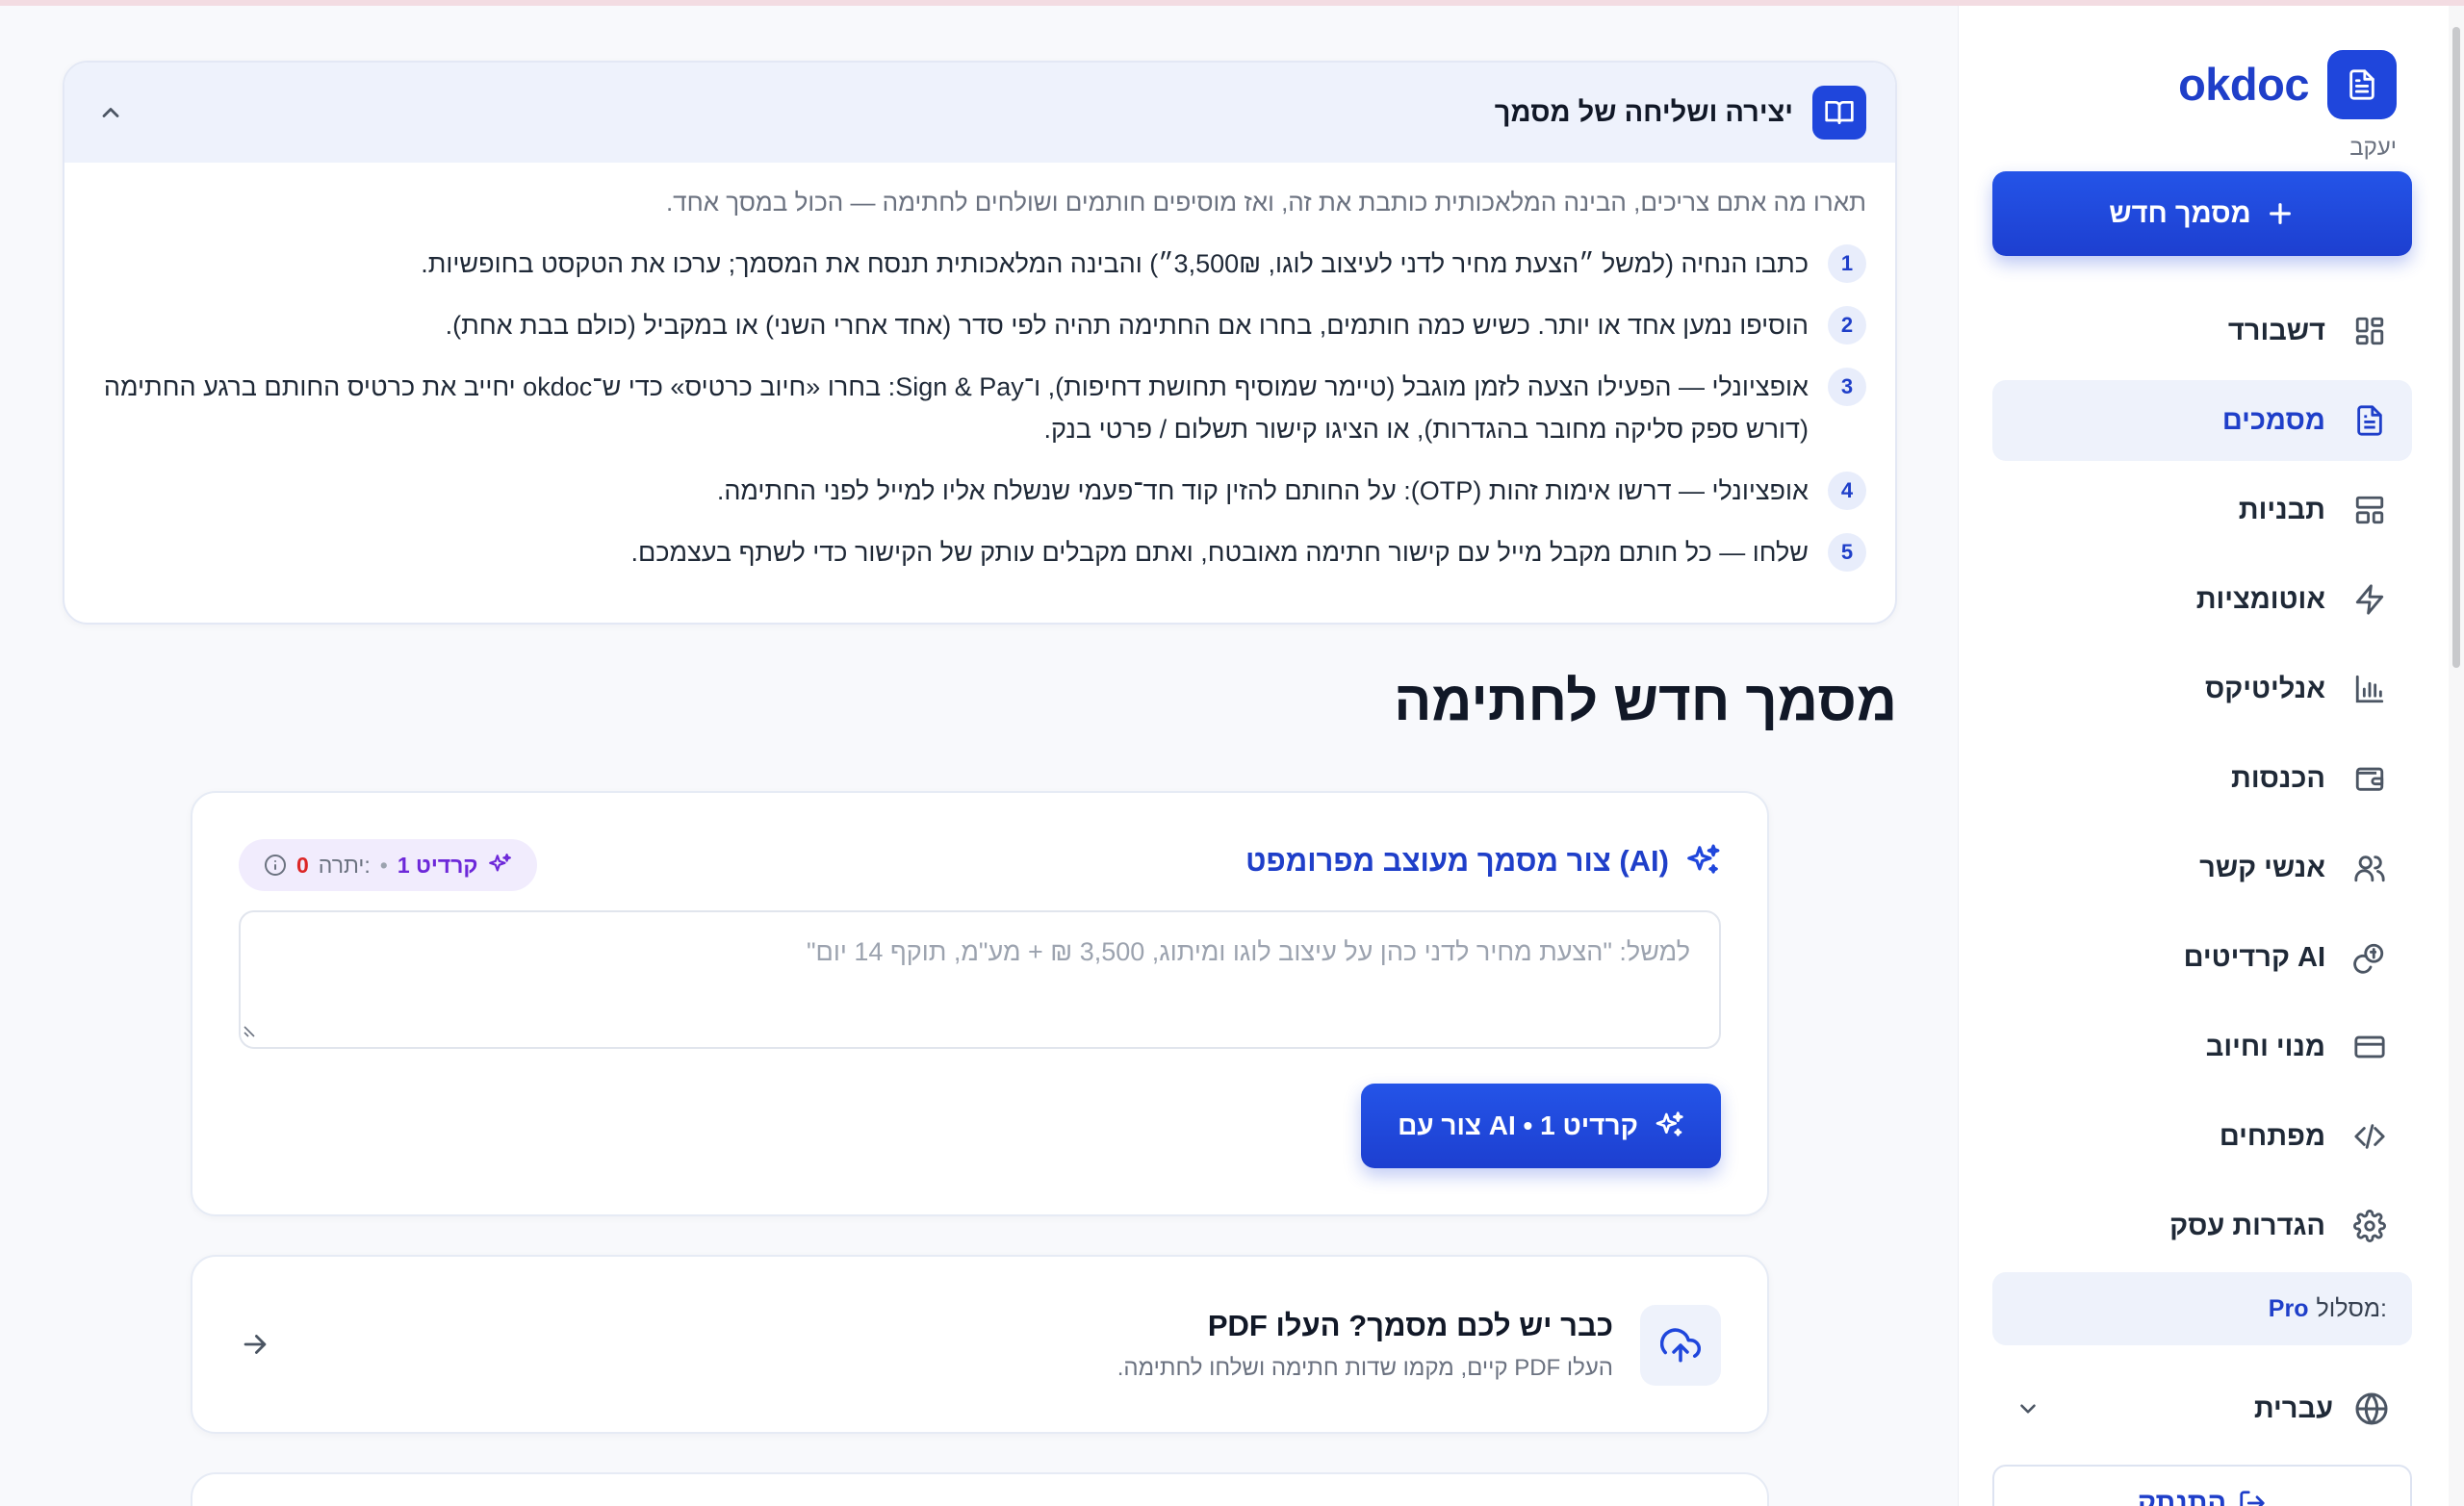  Describe the element at coordinates (2262, 867) in the screenshot. I see `sidebar-item-label: אנשי קשר` at that location.